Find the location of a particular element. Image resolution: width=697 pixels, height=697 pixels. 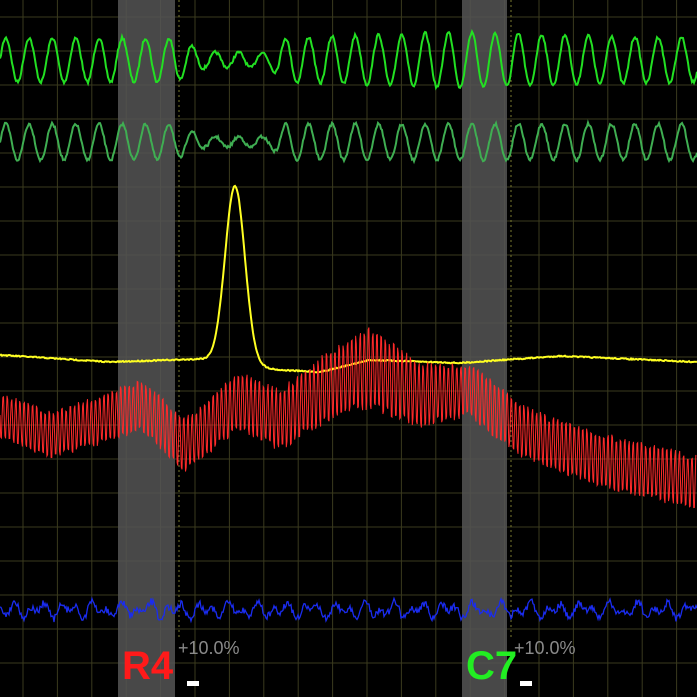

marker-dash-r4 is located at coordinates (193, 683).